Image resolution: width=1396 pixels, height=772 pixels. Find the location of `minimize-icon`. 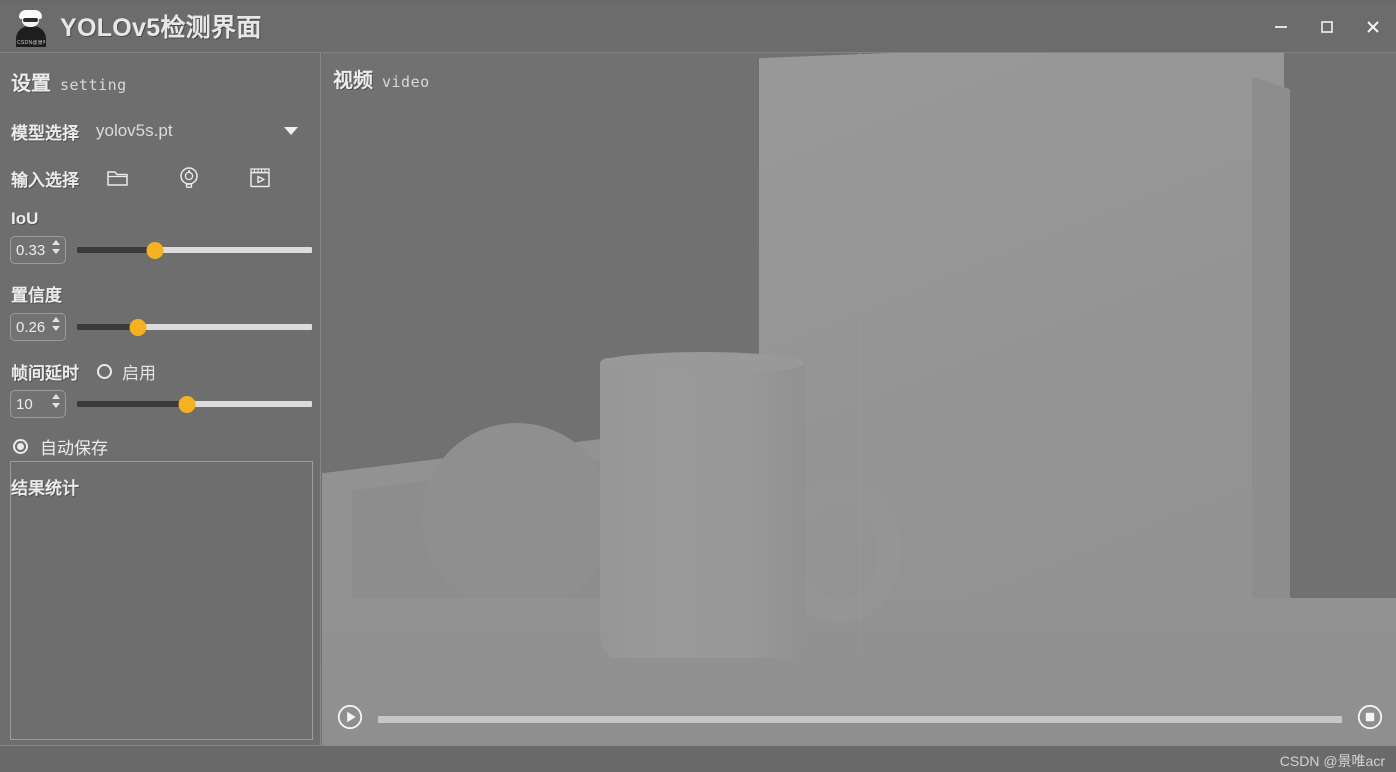

minimize-icon is located at coordinates (1281, 26).